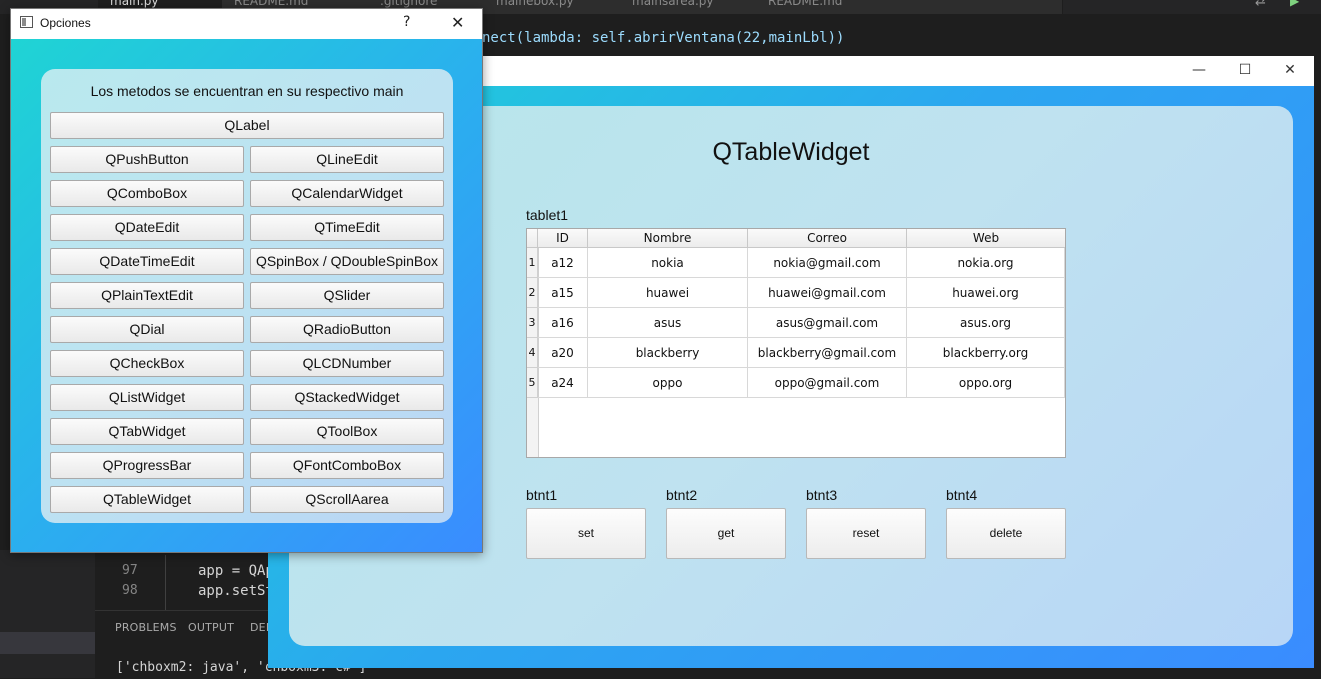  Describe the element at coordinates (986, 353) in the screenshot. I see `table-cell: blackberry.org` at that location.